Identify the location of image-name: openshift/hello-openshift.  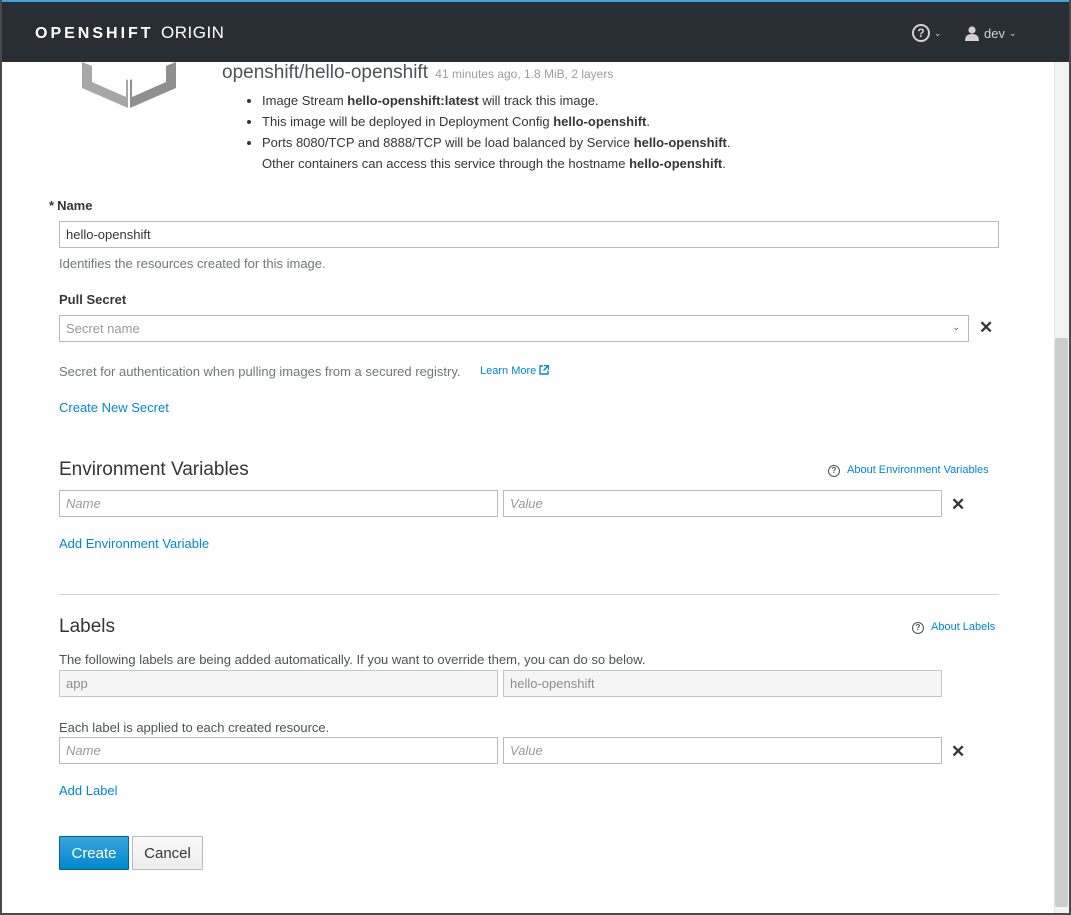
(325, 72).